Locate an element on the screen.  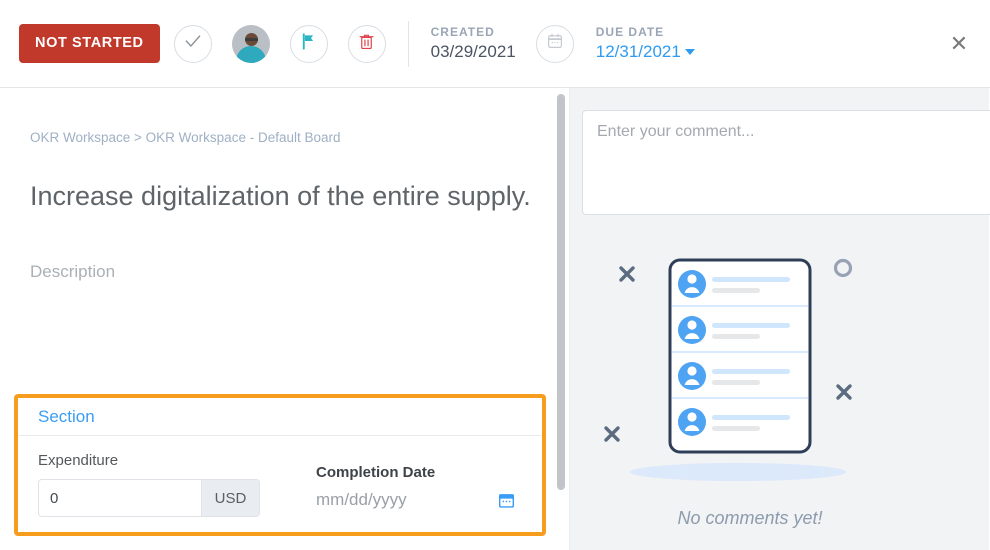
due-date-label: DUE DATE is located at coordinates (630, 32).